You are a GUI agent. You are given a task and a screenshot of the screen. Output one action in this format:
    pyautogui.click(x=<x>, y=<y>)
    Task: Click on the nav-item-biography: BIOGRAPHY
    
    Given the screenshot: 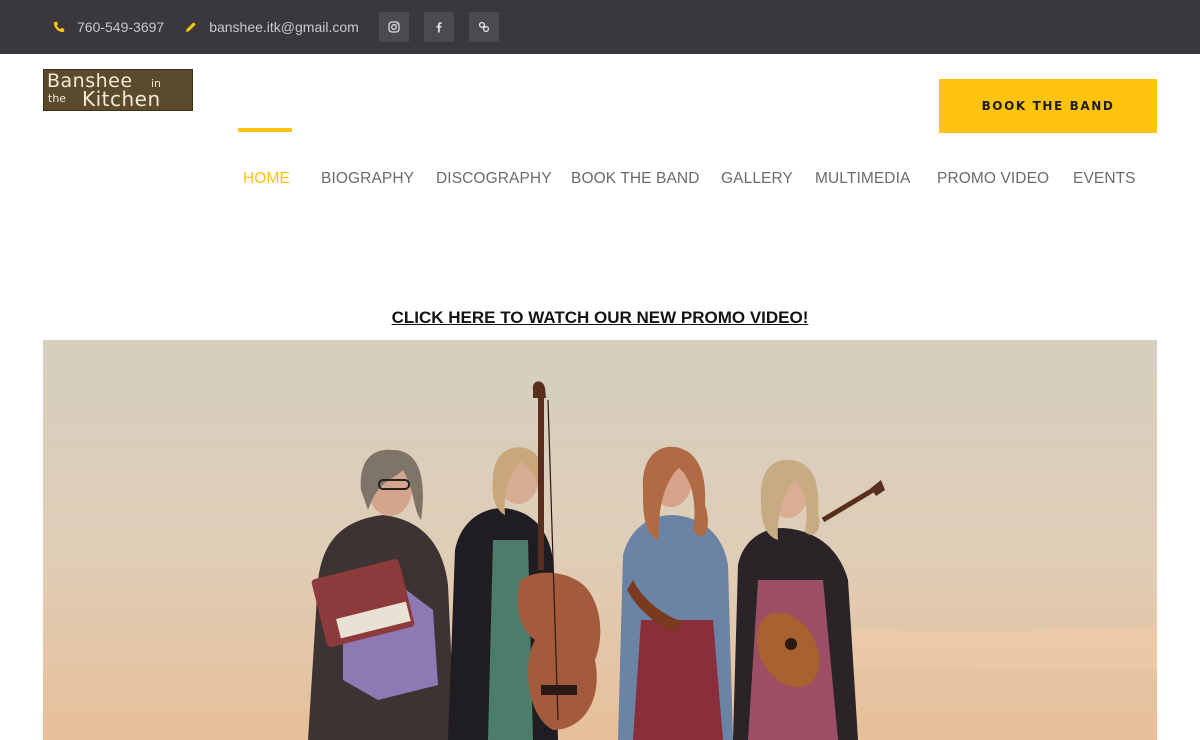 What is the action you would take?
    pyautogui.click(x=367, y=179)
    